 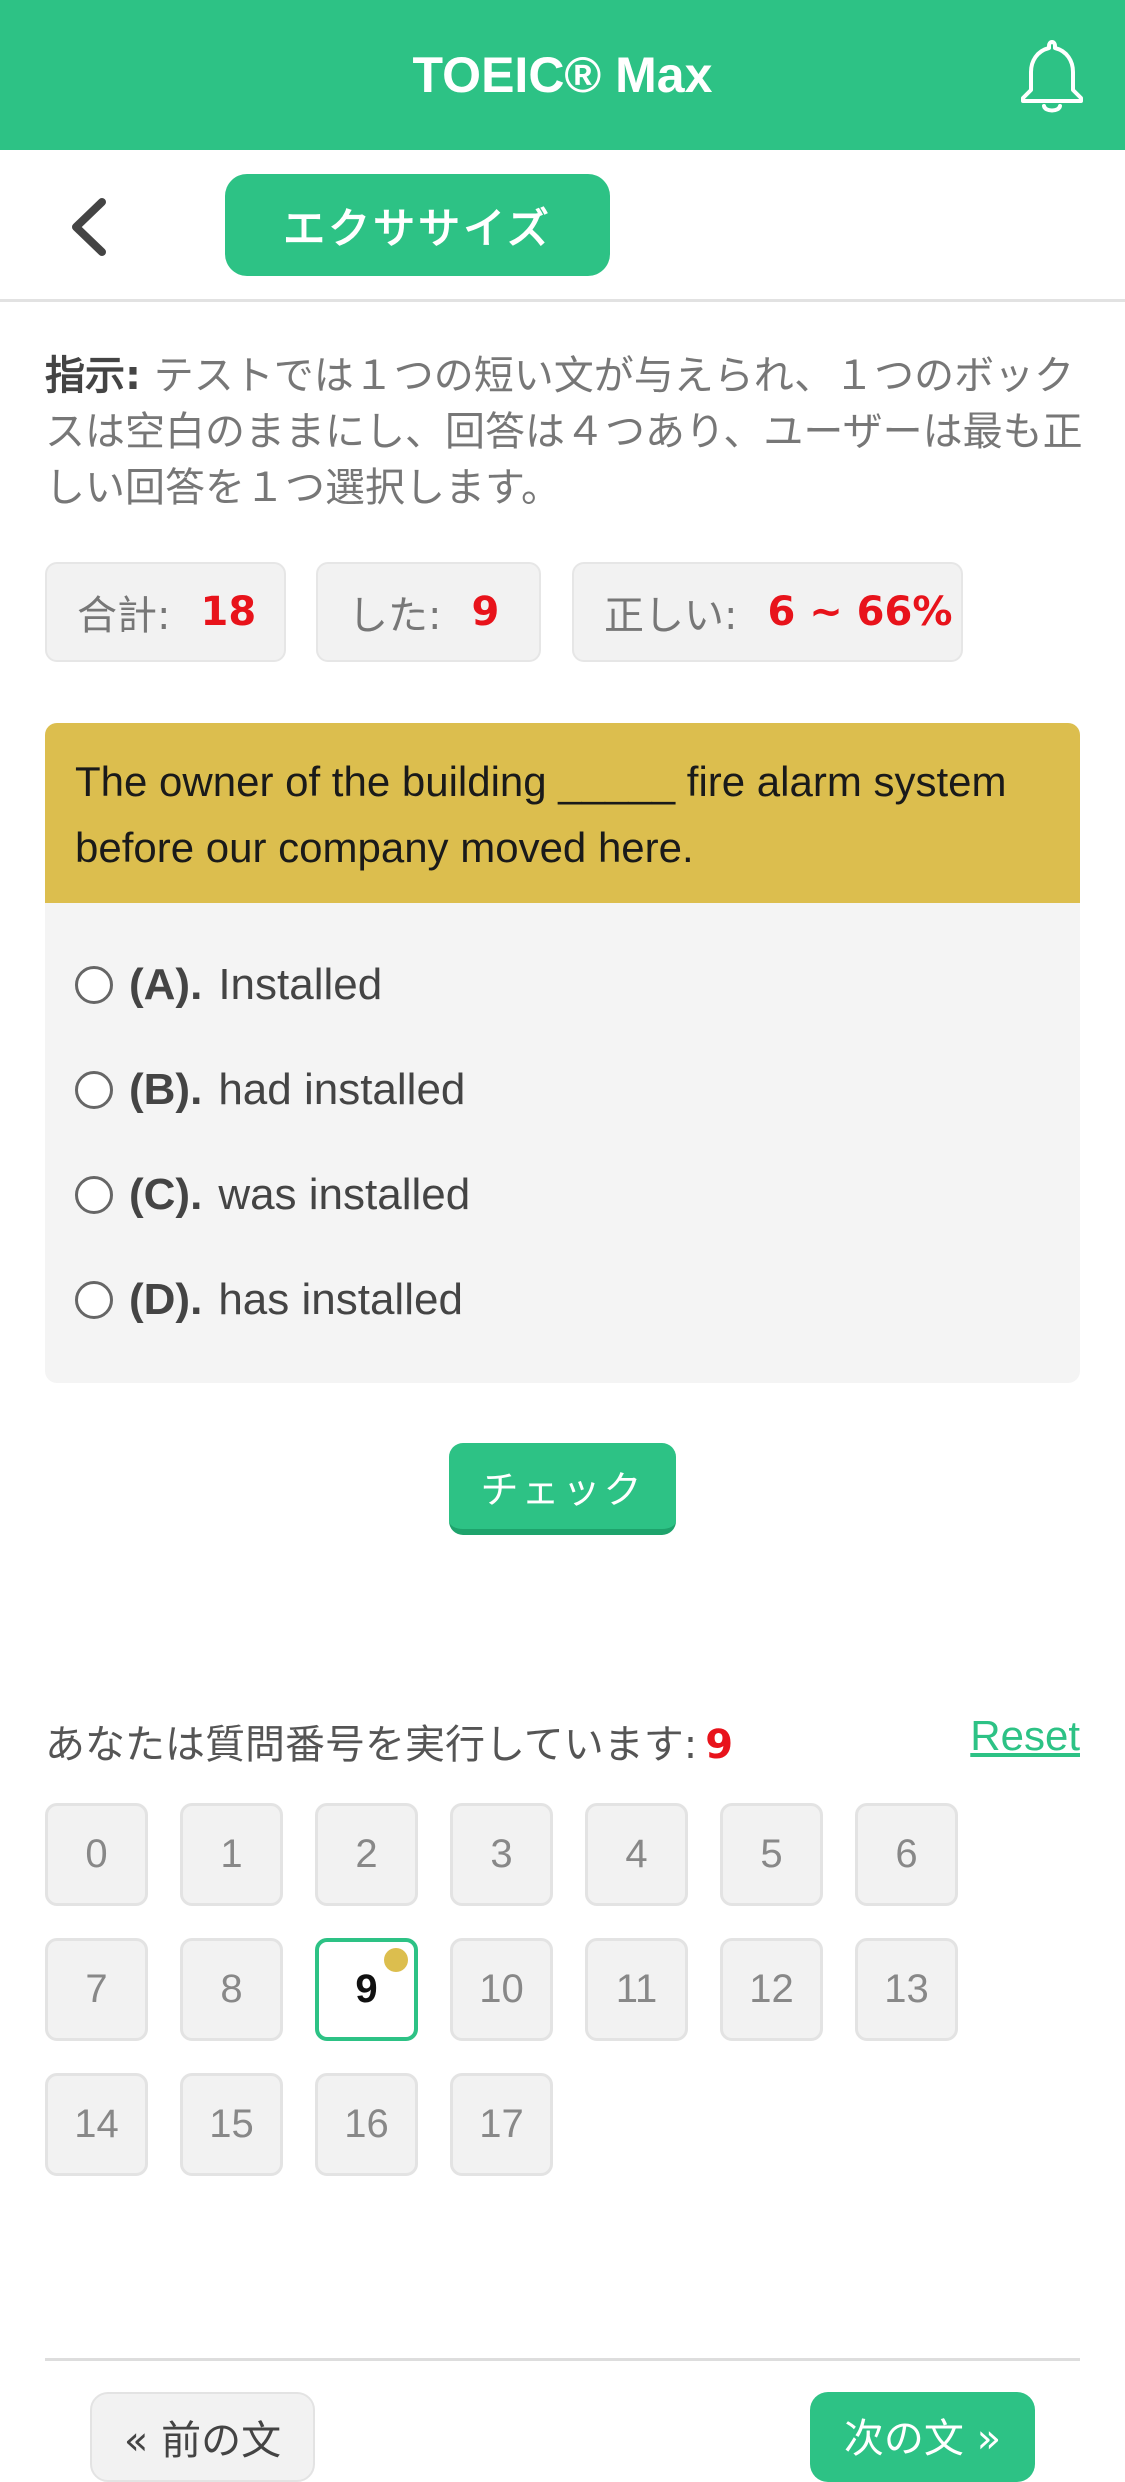 What do you see at coordinates (340, 1299) in the screenshot?
I see `option-text: has installed` at bounding box center [340, 1299].